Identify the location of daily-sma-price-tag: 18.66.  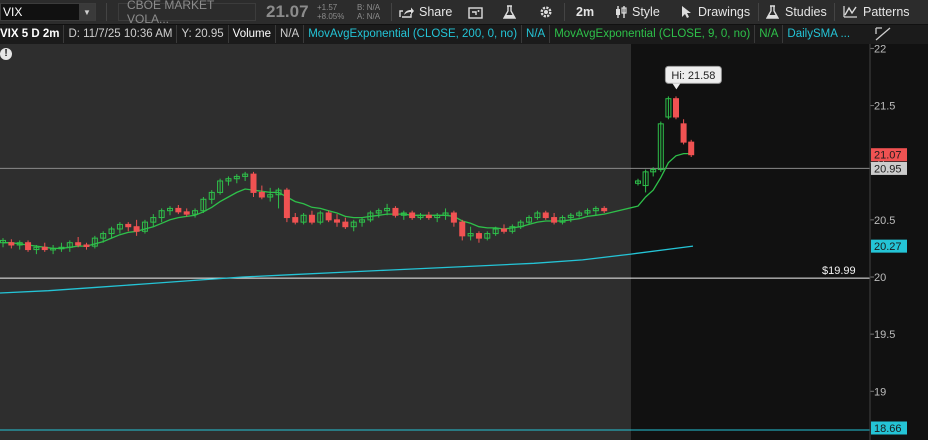
(888, 429).